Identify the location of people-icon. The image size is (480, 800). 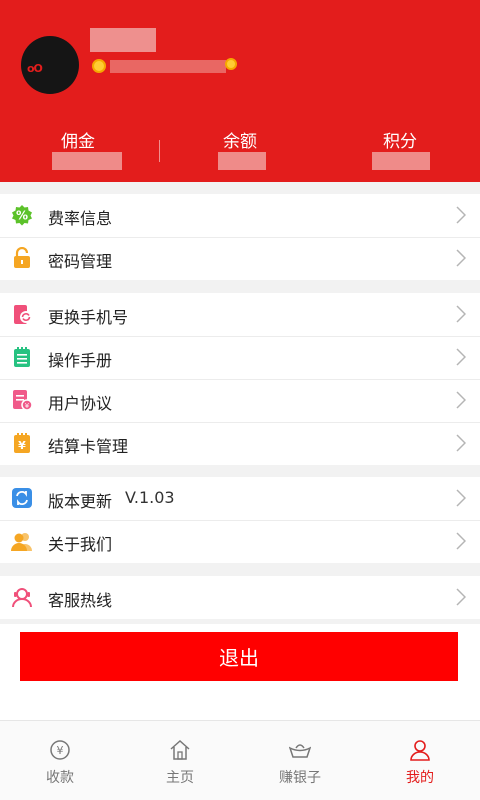
(21, 542).